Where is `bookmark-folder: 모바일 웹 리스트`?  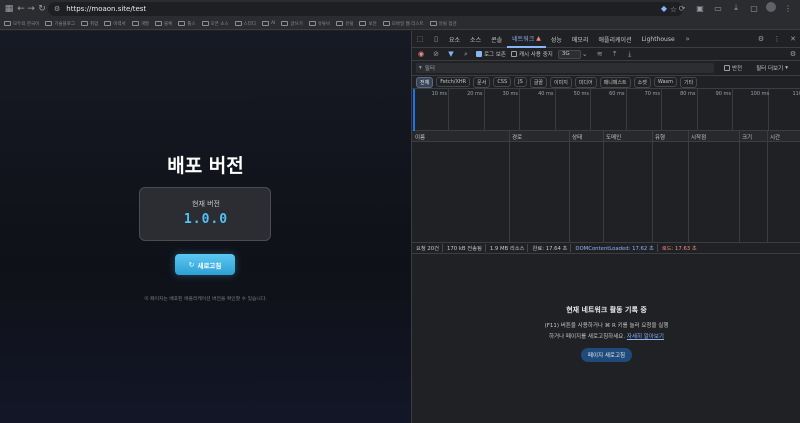
bookmark-folder: 모바일 웹 리스트 is located at coordinates (403, 24).